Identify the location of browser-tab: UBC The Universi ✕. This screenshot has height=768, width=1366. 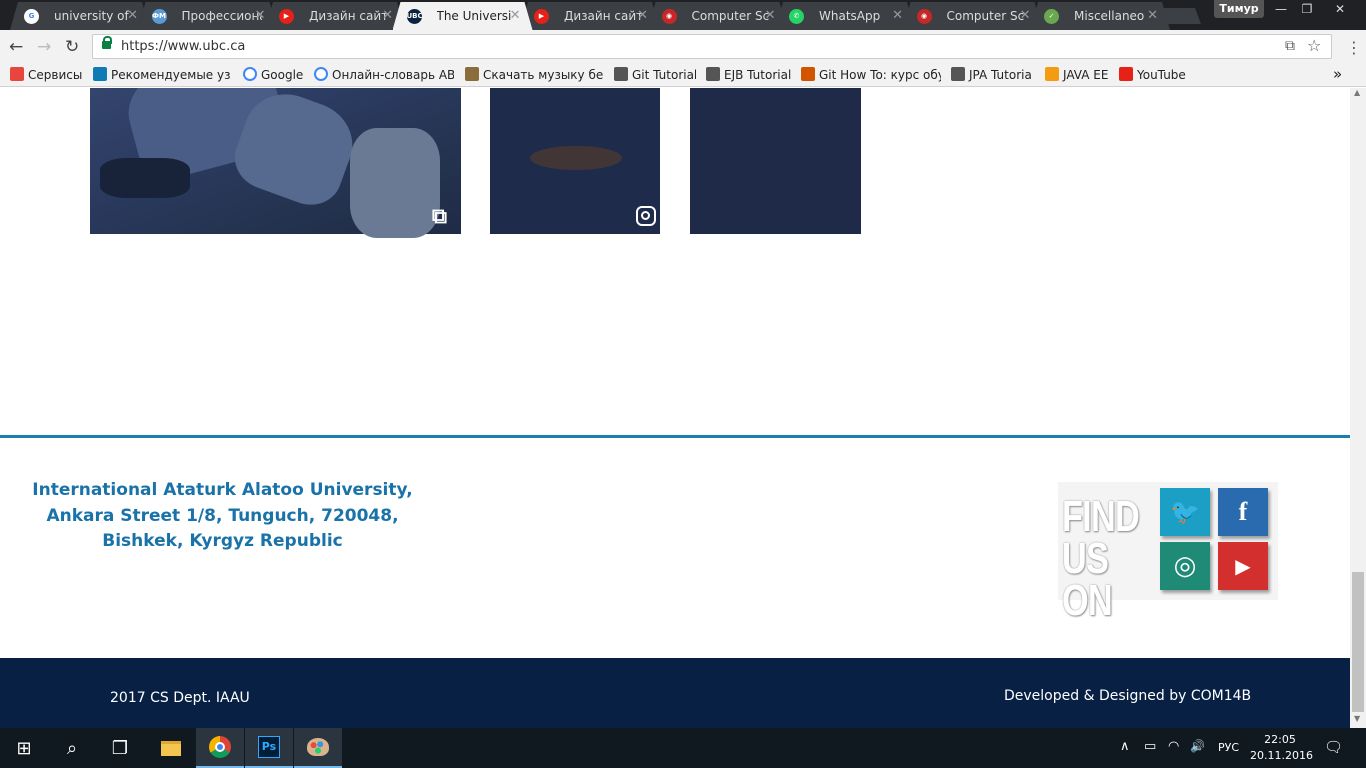
(463, 16).